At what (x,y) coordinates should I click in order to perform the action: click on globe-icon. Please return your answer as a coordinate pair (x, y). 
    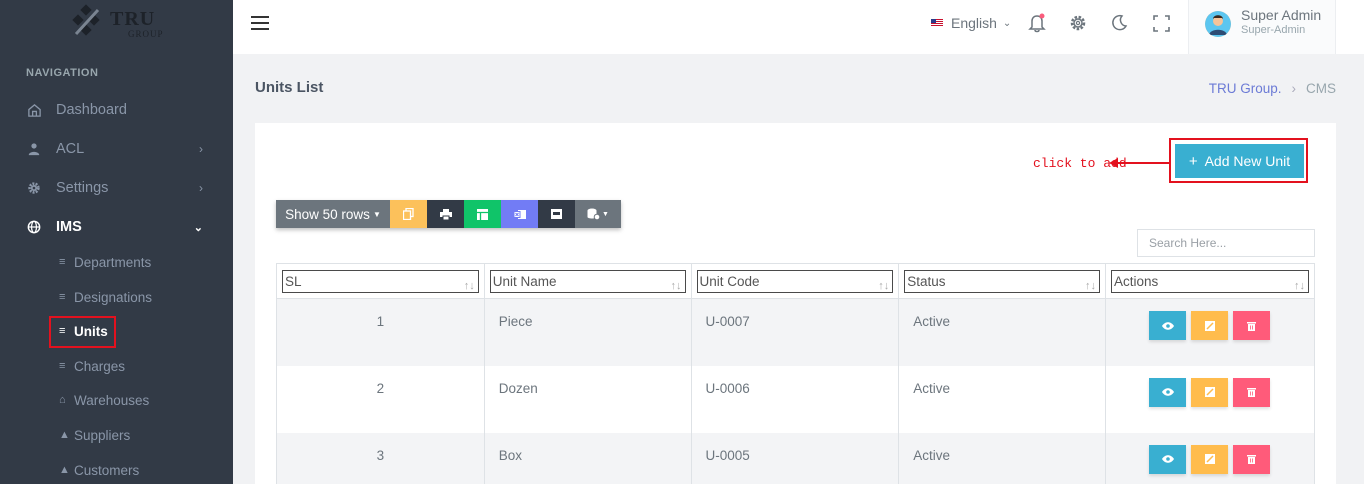
    Looking at the image, I should click on (34, 227).